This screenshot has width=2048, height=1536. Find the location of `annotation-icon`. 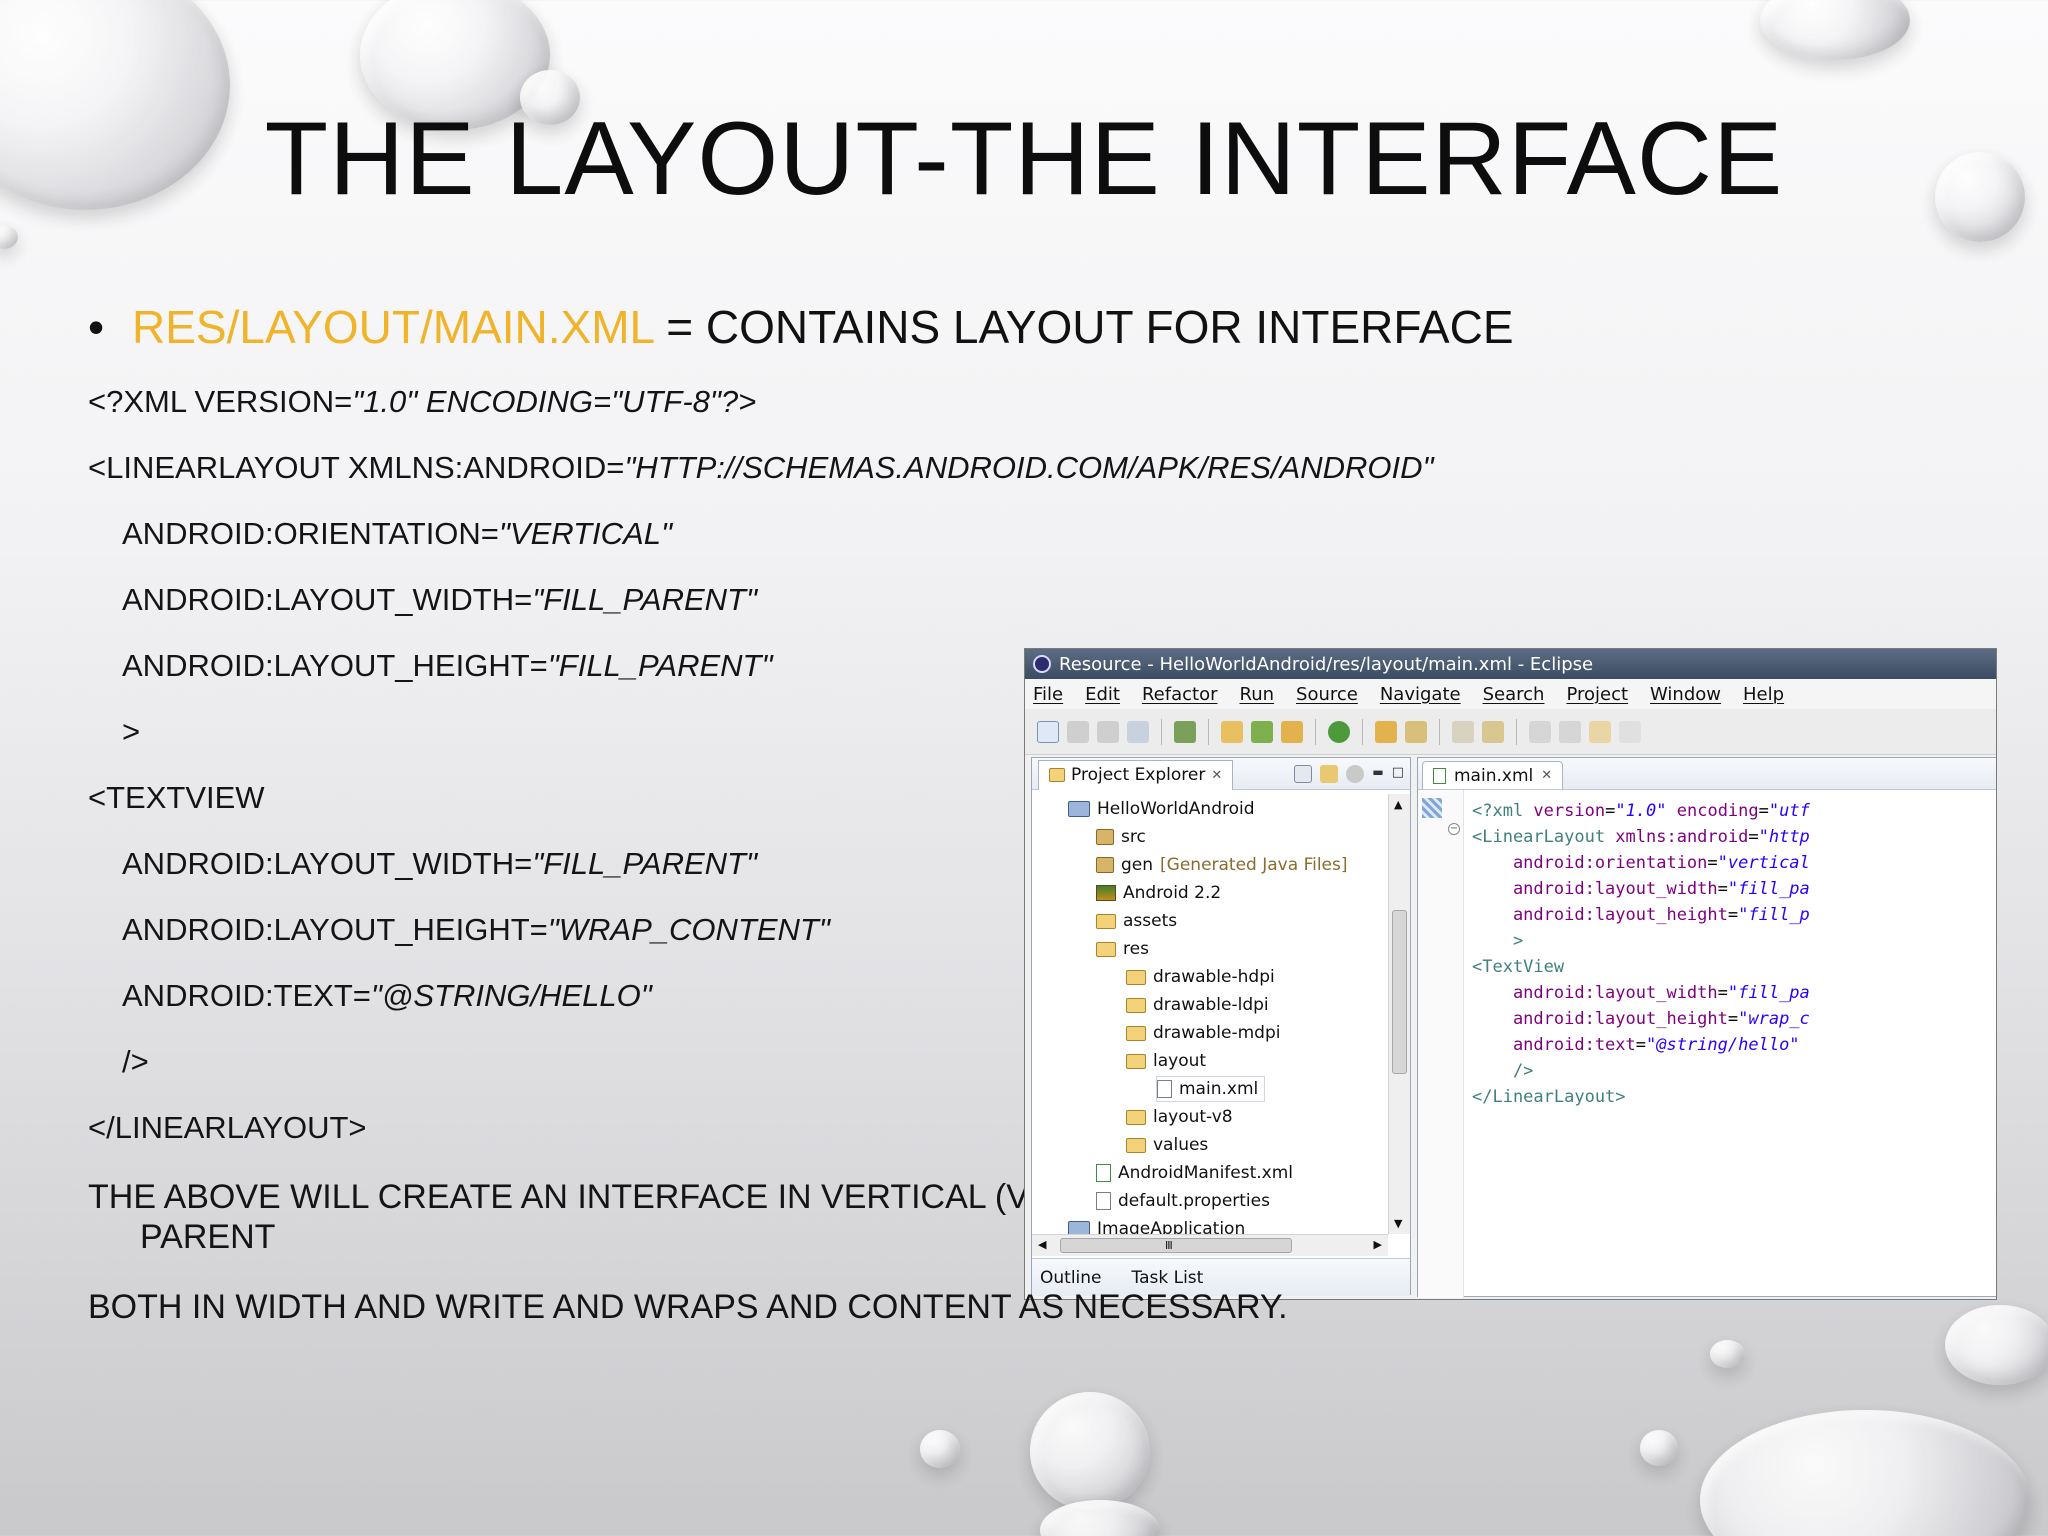

annotation-icon is located at coordinates (1463, 731).